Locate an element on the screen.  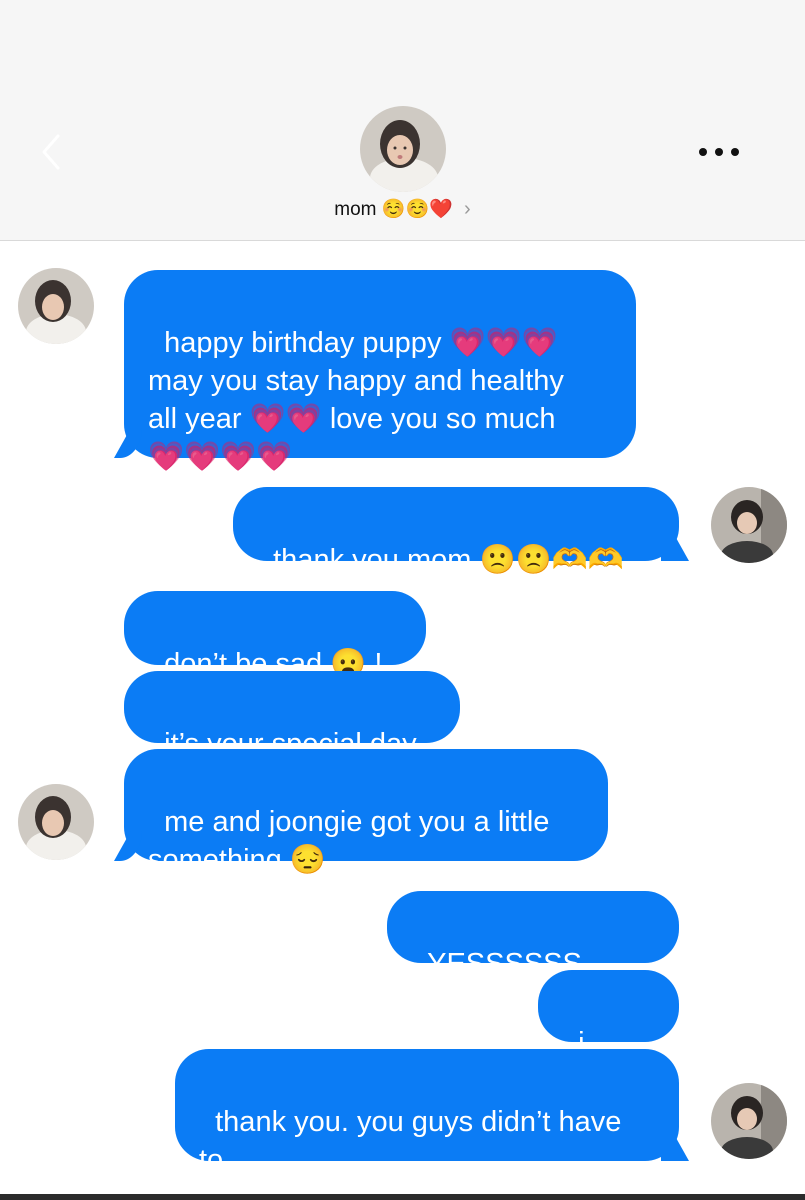
message-text: thank you mom 🙁🙁🫶🫶 is located at coordinates (448, 560).